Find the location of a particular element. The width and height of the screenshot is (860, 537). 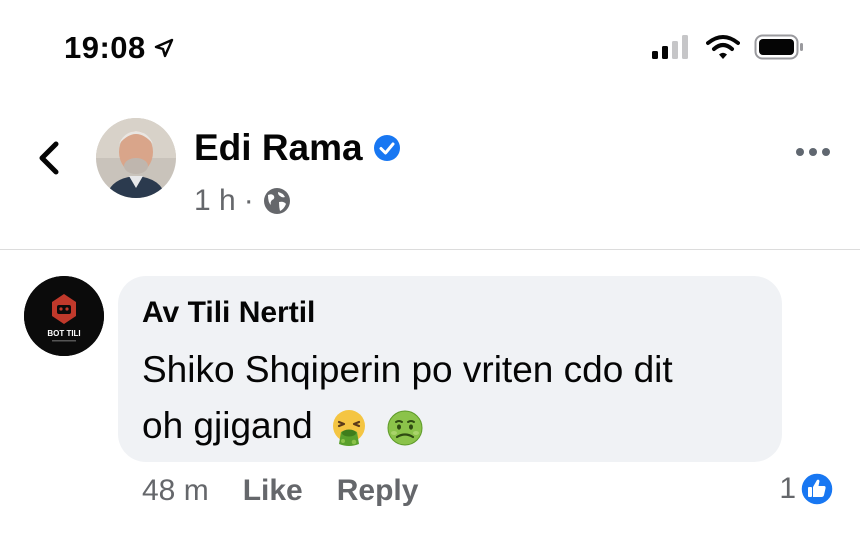

reaction-summary: 1 is located at coordinates (806, 489).